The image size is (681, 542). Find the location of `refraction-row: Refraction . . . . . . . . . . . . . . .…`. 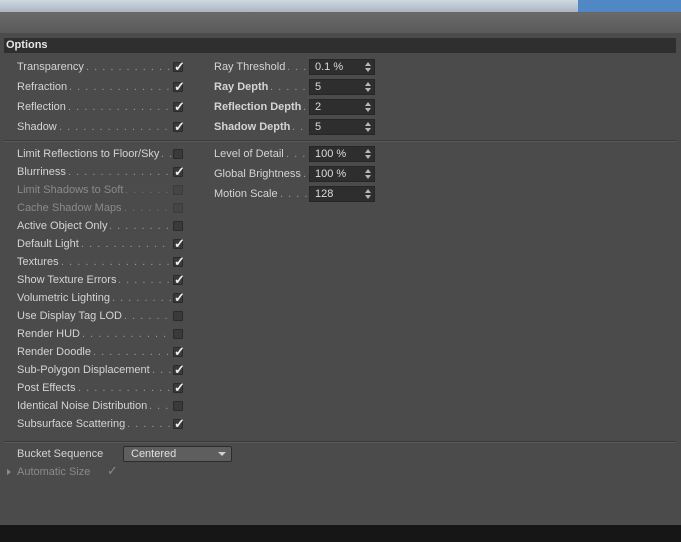

refraction-row: Refraction . . . . . . . . . . . . . . .… is located at coordinates (101, 87).